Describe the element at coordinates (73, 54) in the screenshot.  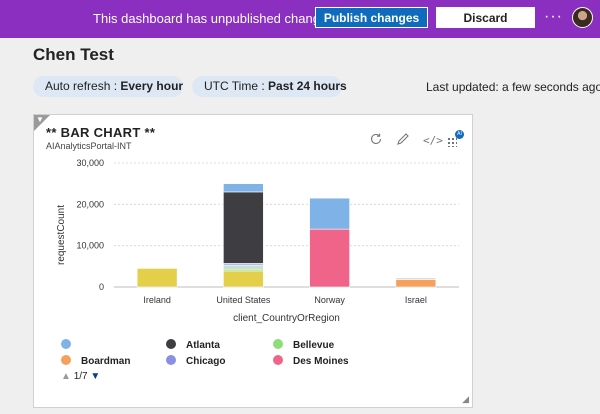
I see `page-title: Chen Test` at that location.